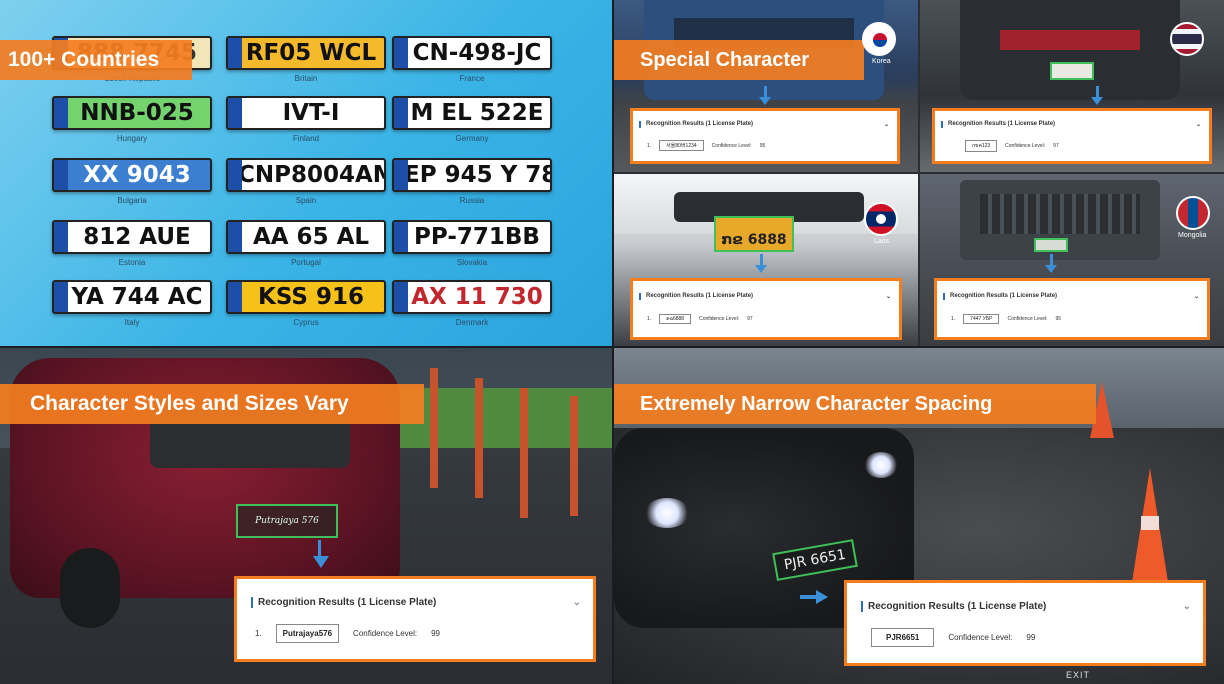  What do you see at coordinates (132, 297) in the screenshot?
I see `license-plate: YA 744 AC` at bounding box center [132, 297].